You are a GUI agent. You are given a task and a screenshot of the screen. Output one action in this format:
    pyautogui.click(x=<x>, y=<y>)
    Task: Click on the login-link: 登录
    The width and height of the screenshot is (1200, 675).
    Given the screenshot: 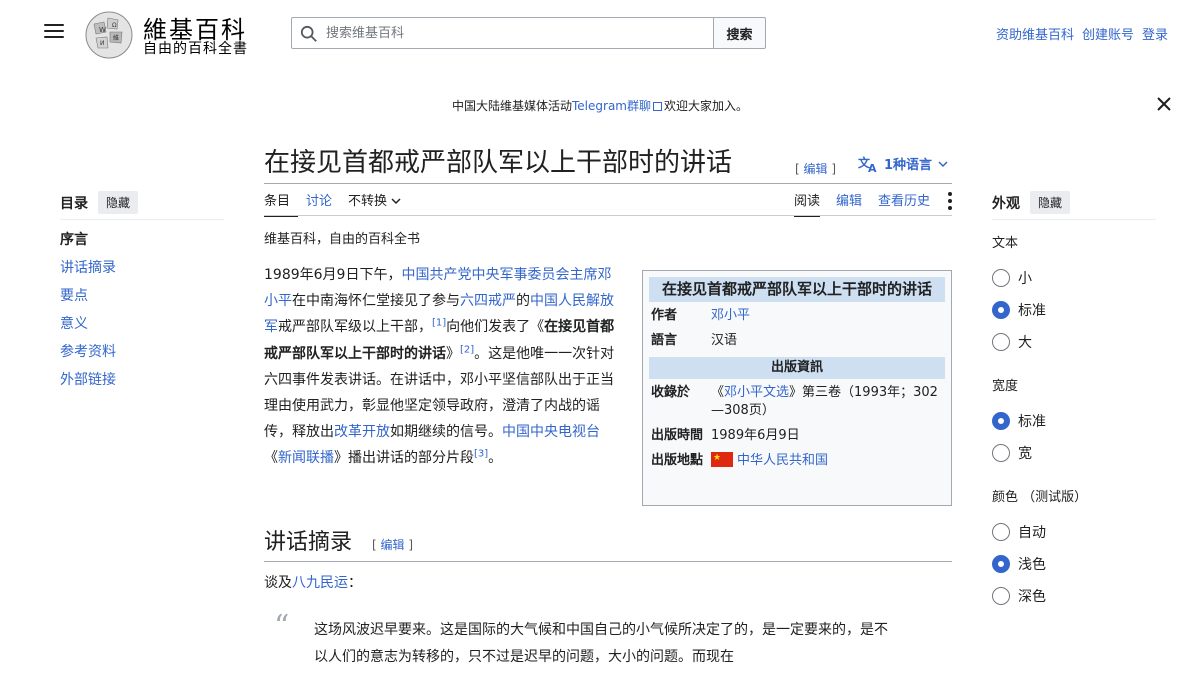 What is the action you would take?
    pyautogui.click(x=1155, y=33)
    